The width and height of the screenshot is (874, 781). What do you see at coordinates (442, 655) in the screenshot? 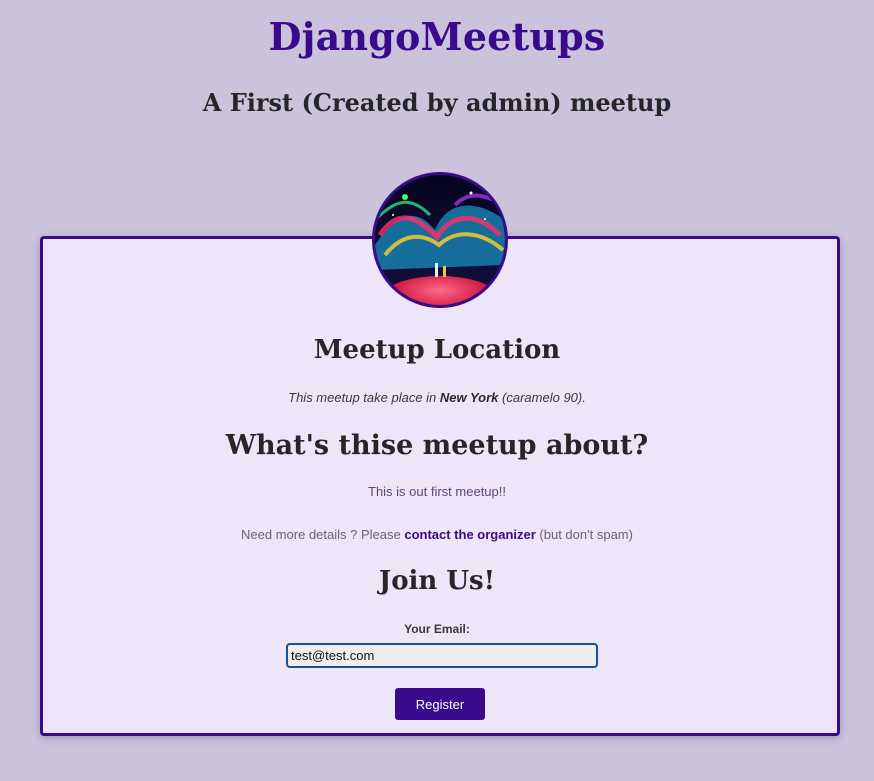
I see `email-input` at bounding box center [442, 655].